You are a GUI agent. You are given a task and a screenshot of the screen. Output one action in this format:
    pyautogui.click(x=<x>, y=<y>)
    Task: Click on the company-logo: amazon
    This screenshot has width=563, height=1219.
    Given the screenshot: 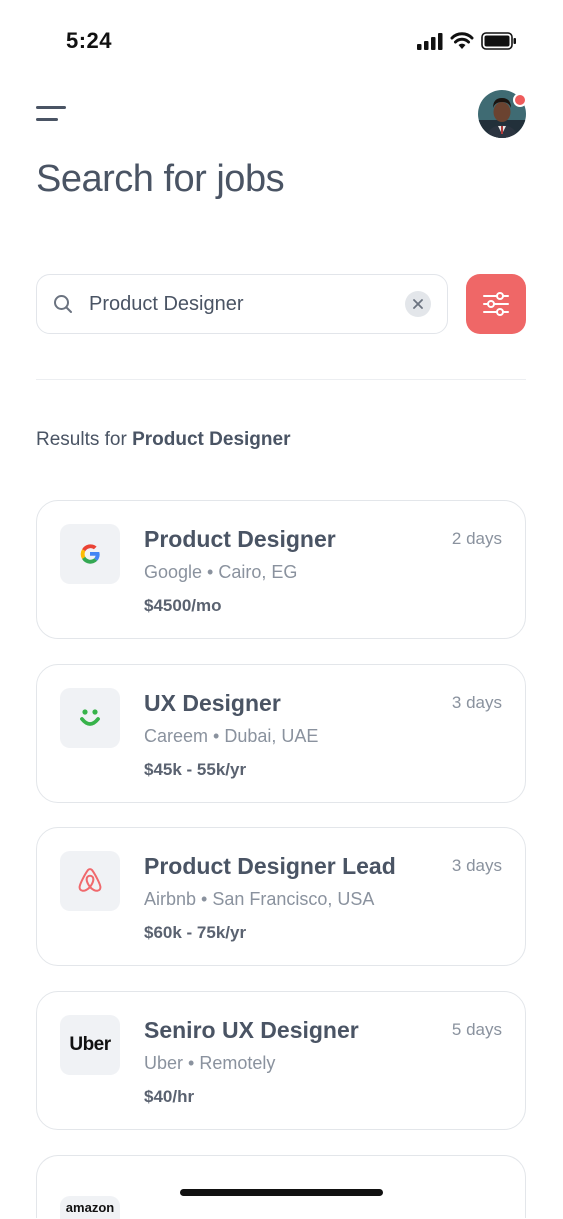 What is the action you would take?
    pyautogui.click(x=90, y=1207)
    